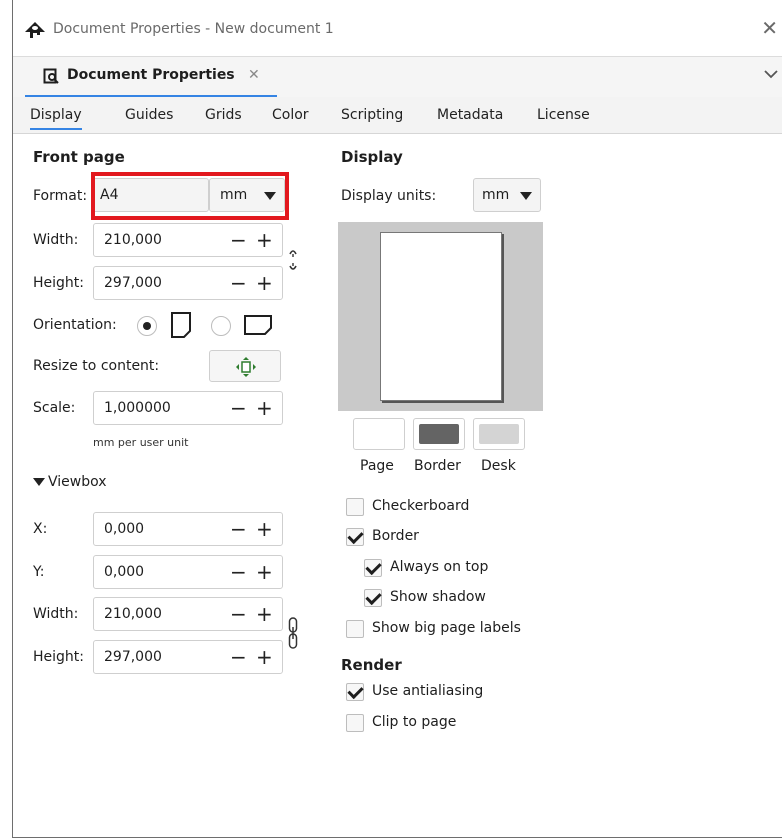 This screenshot has height=839, width=783. What do you see at coordinates (188, 657) in the screenshot?
I see `viewbox-height-spinbox: 297,000 − +` at bounding box center [188, 657].